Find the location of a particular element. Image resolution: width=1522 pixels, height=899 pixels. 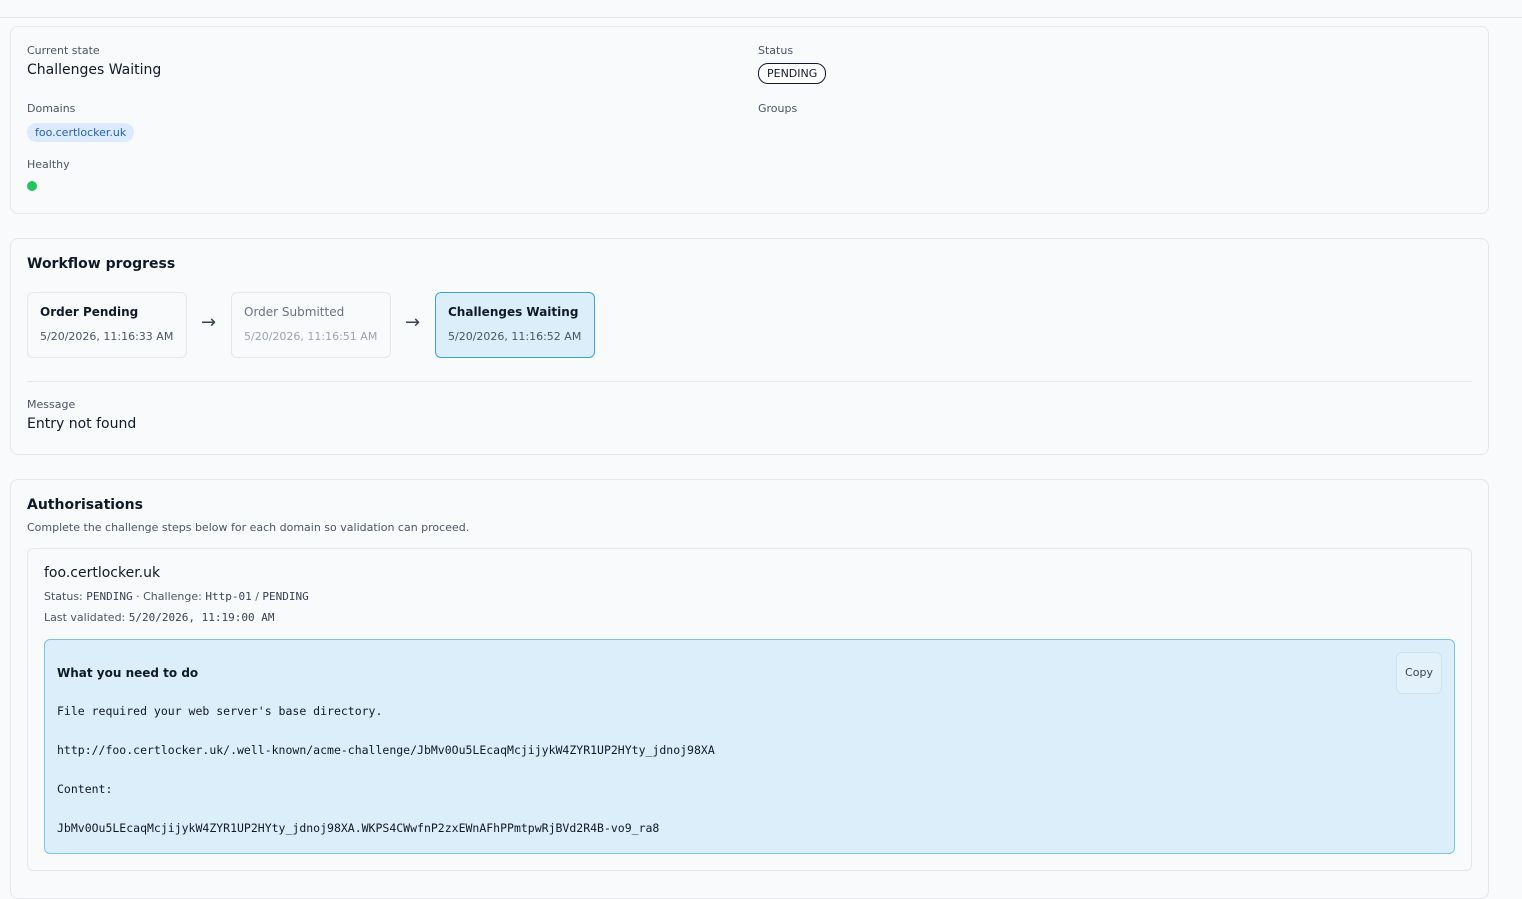

status-label: Status is located at coordinates (776, 50).